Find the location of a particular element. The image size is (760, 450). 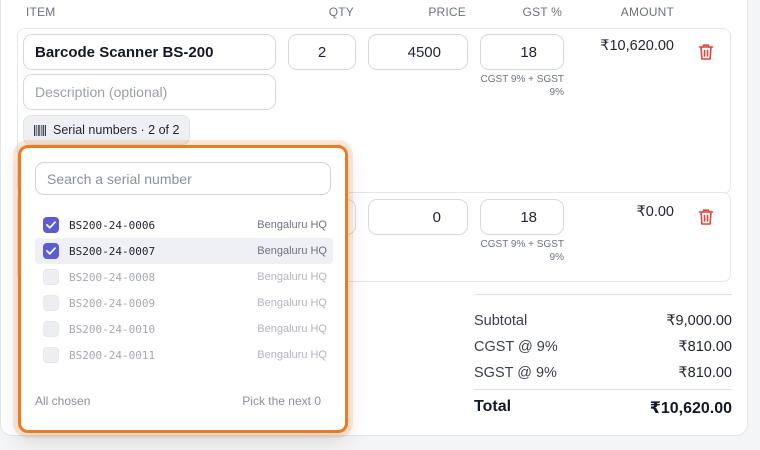

serial-numbers-label: Serial numbers · 2 of 2 is located at coordinates (116, 130).